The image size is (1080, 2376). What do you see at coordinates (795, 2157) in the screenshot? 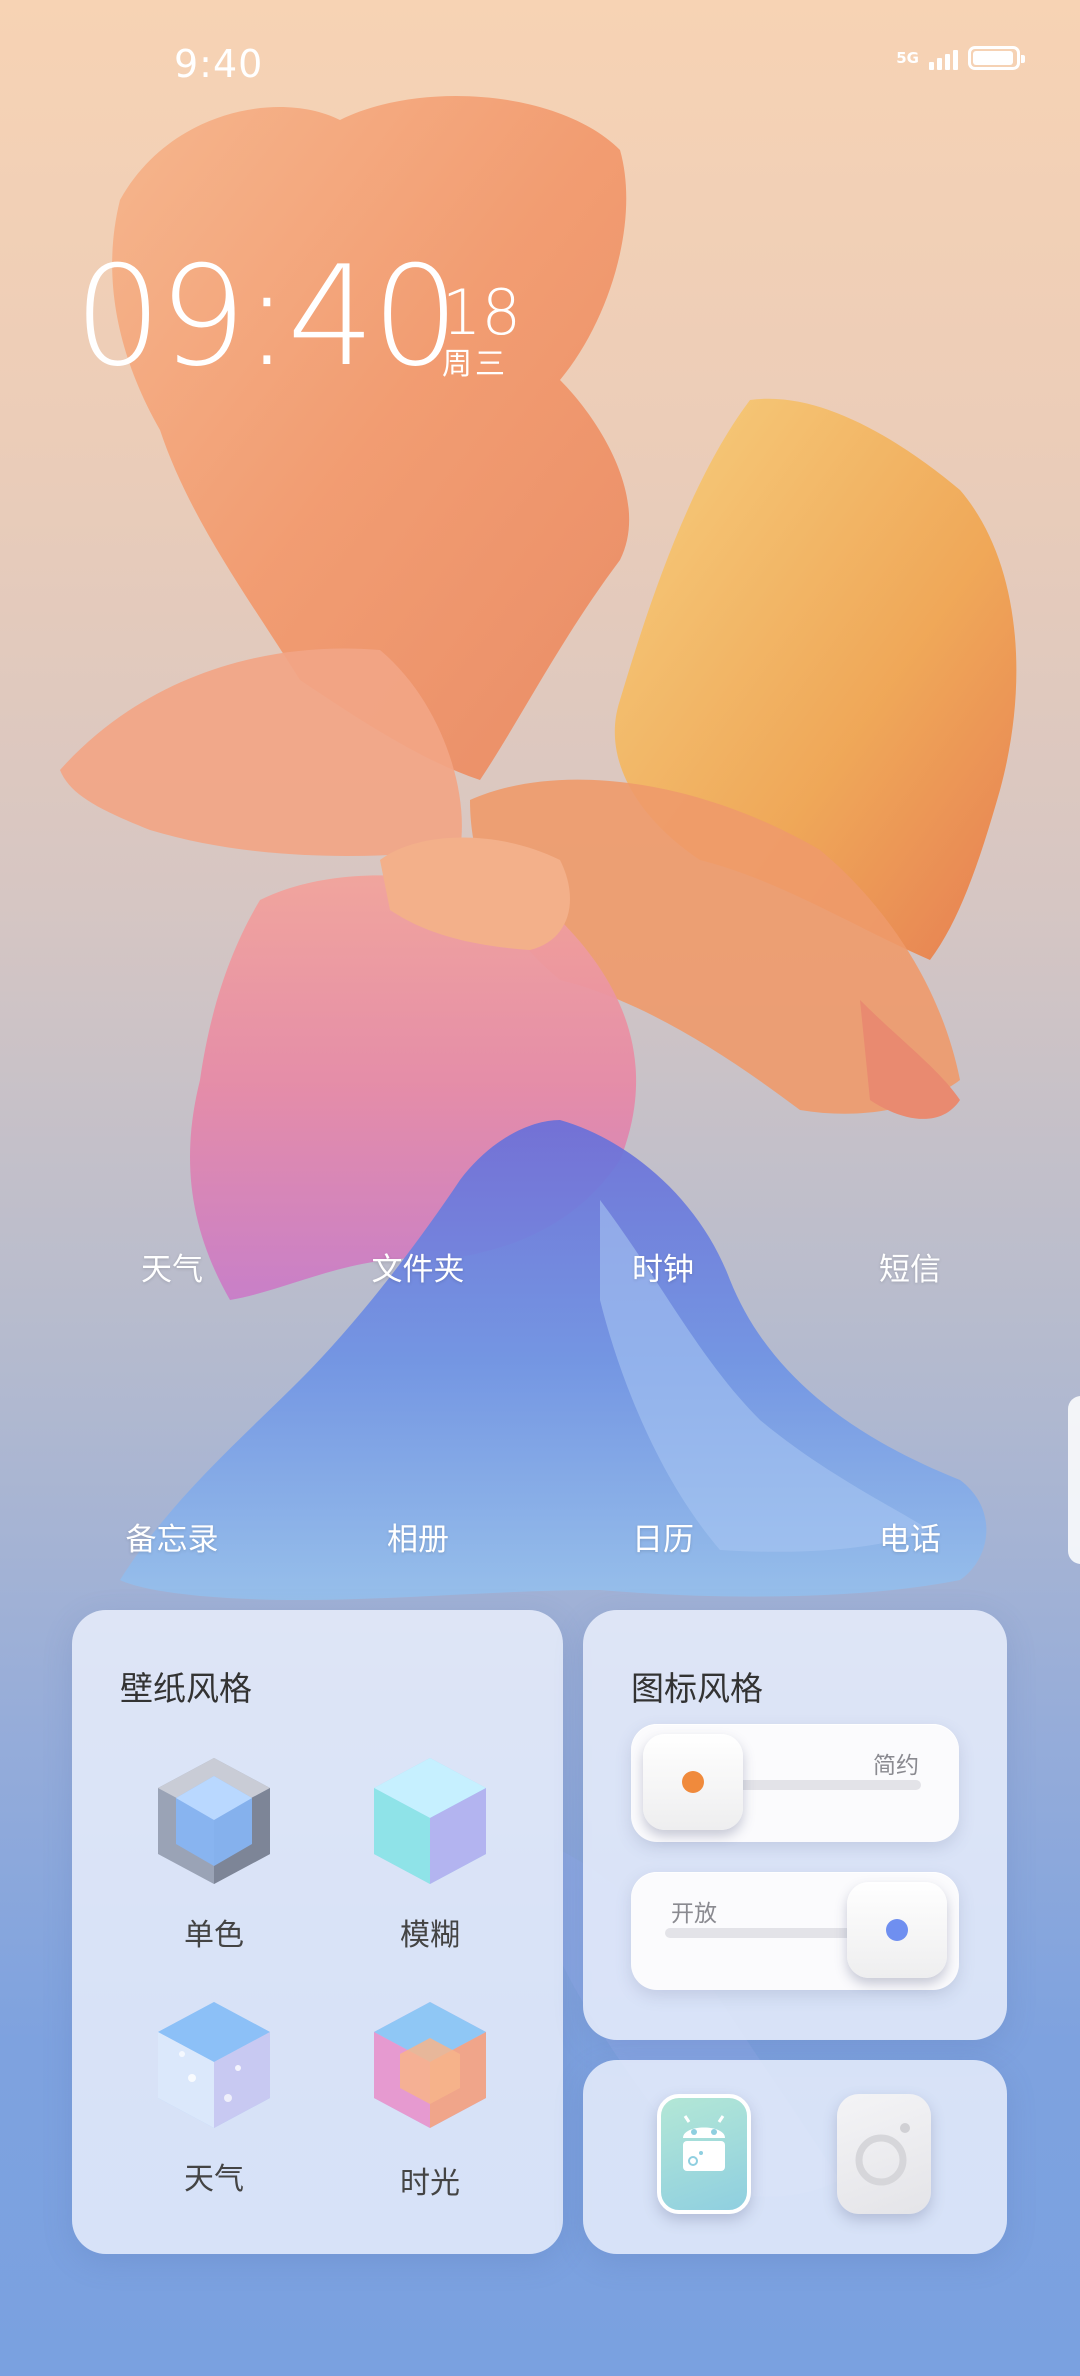
I see `icon-preview-card` at bounding box center [795, 2157].